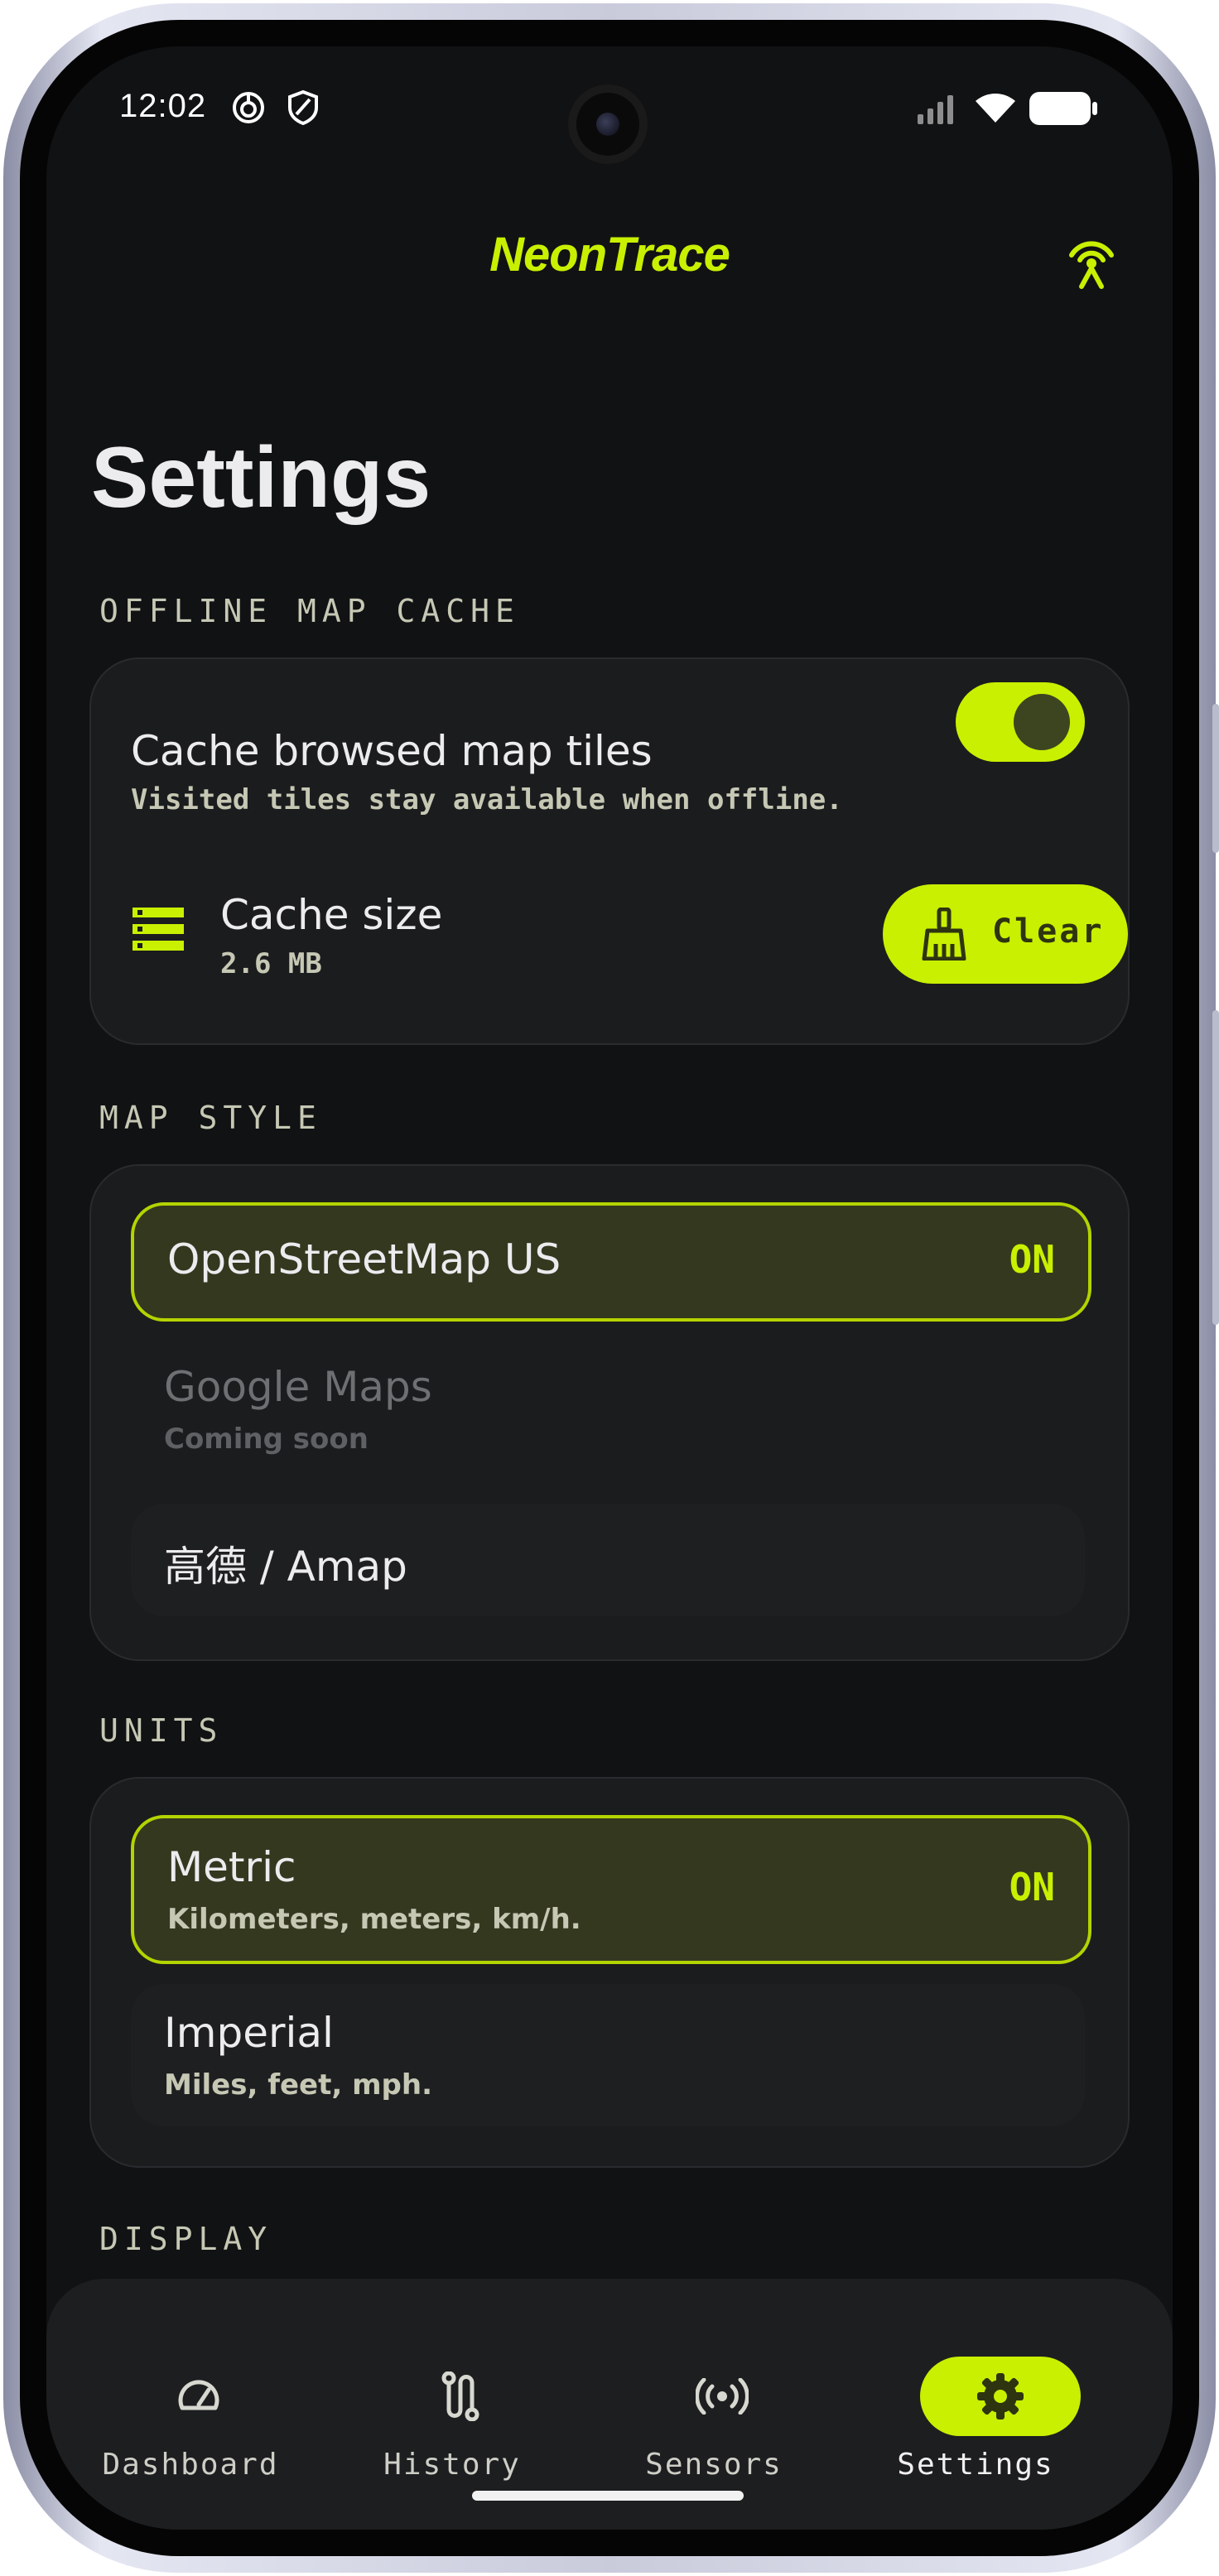 The image size is (1219, 2576). I want to click on status-time: 12:02, so click(163, 106).